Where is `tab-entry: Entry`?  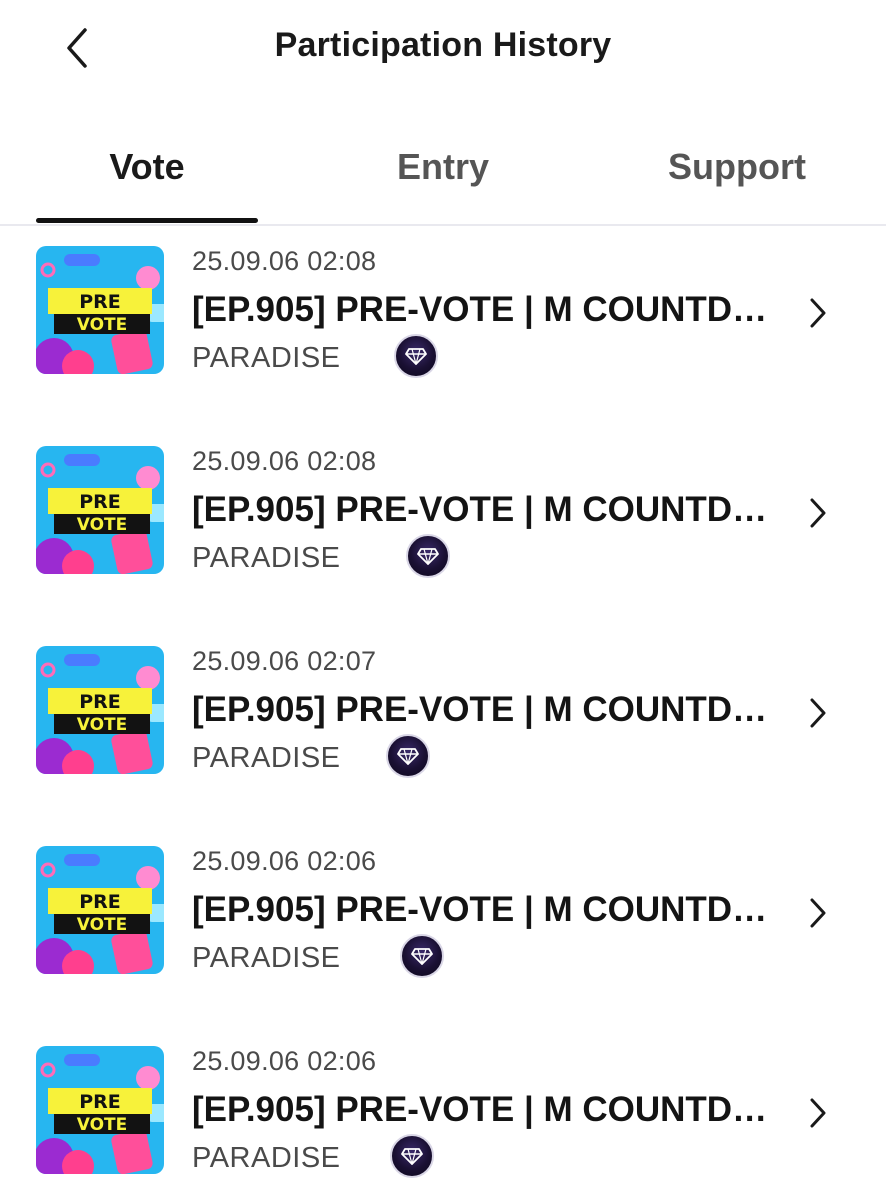 tab-entry: Entry is located at coordinates (443, 167).